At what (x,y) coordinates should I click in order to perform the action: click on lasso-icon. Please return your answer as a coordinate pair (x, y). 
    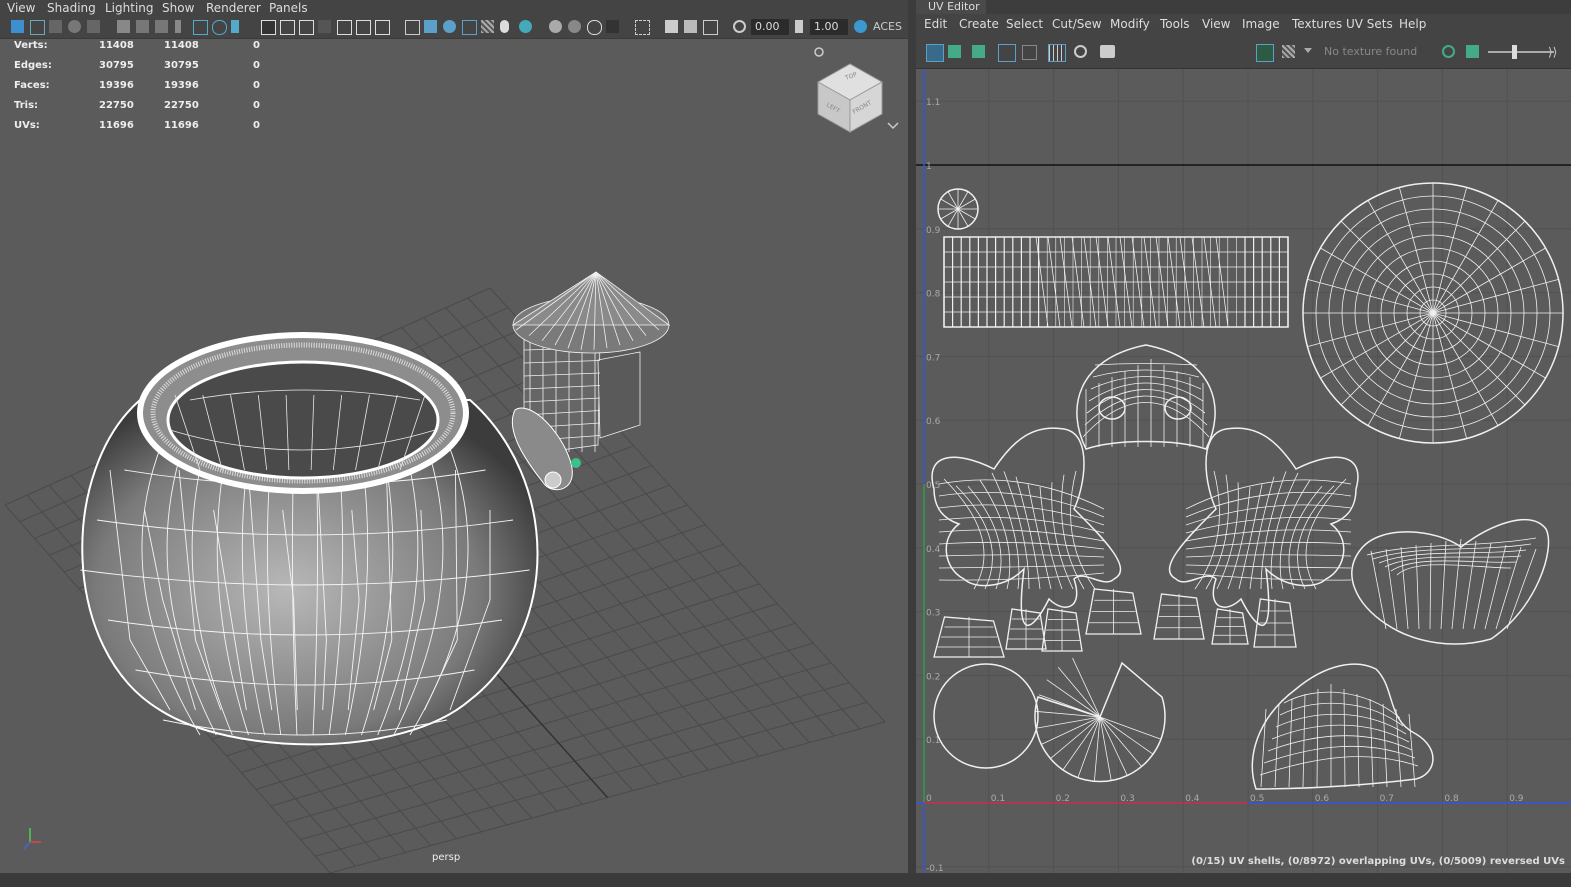
    Looking at the image, I should click on (37, 27).